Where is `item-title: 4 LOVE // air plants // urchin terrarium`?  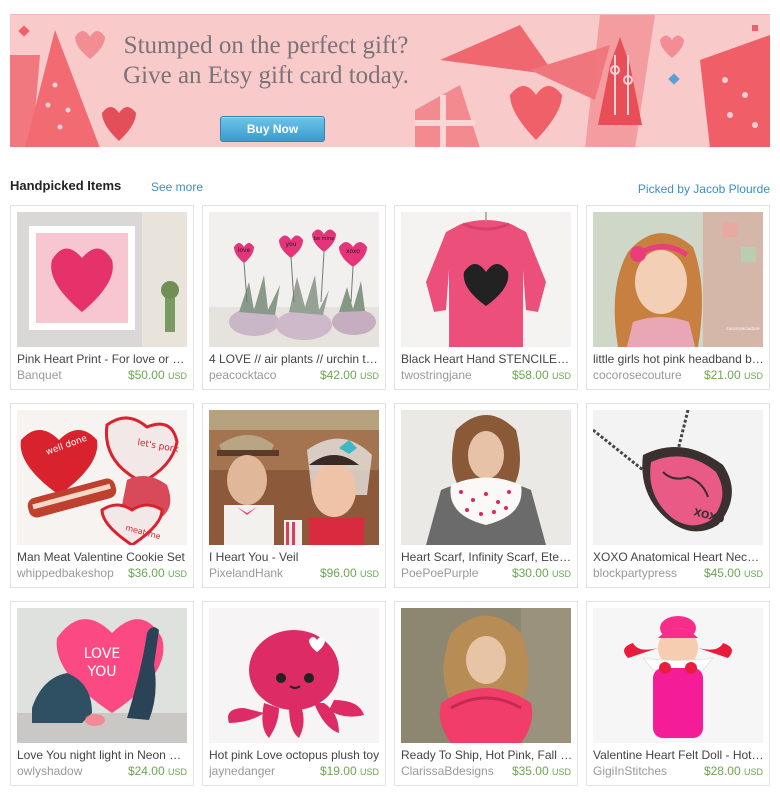
item-title: 4 LOVE // air plants // urchin terrarium is located at coordinates (295, 359).